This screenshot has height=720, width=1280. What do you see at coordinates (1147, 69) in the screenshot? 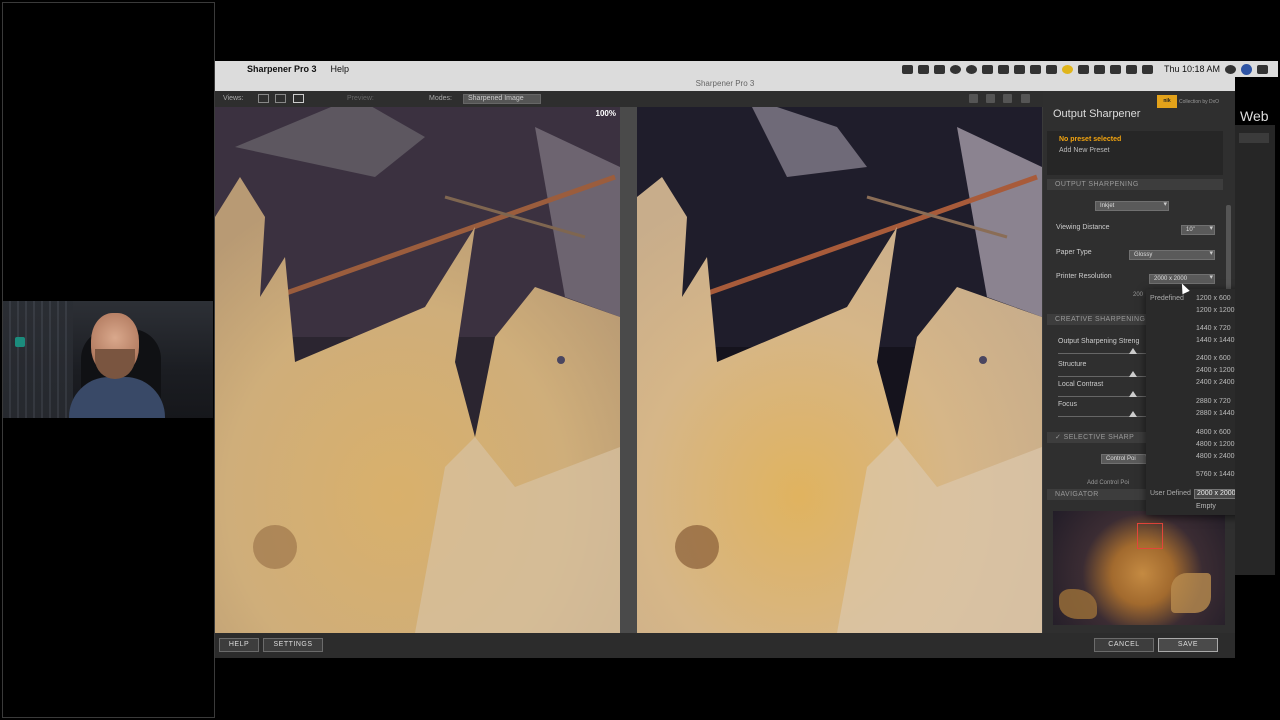
I see `volume-icon` at bounding box center [1147, 69].